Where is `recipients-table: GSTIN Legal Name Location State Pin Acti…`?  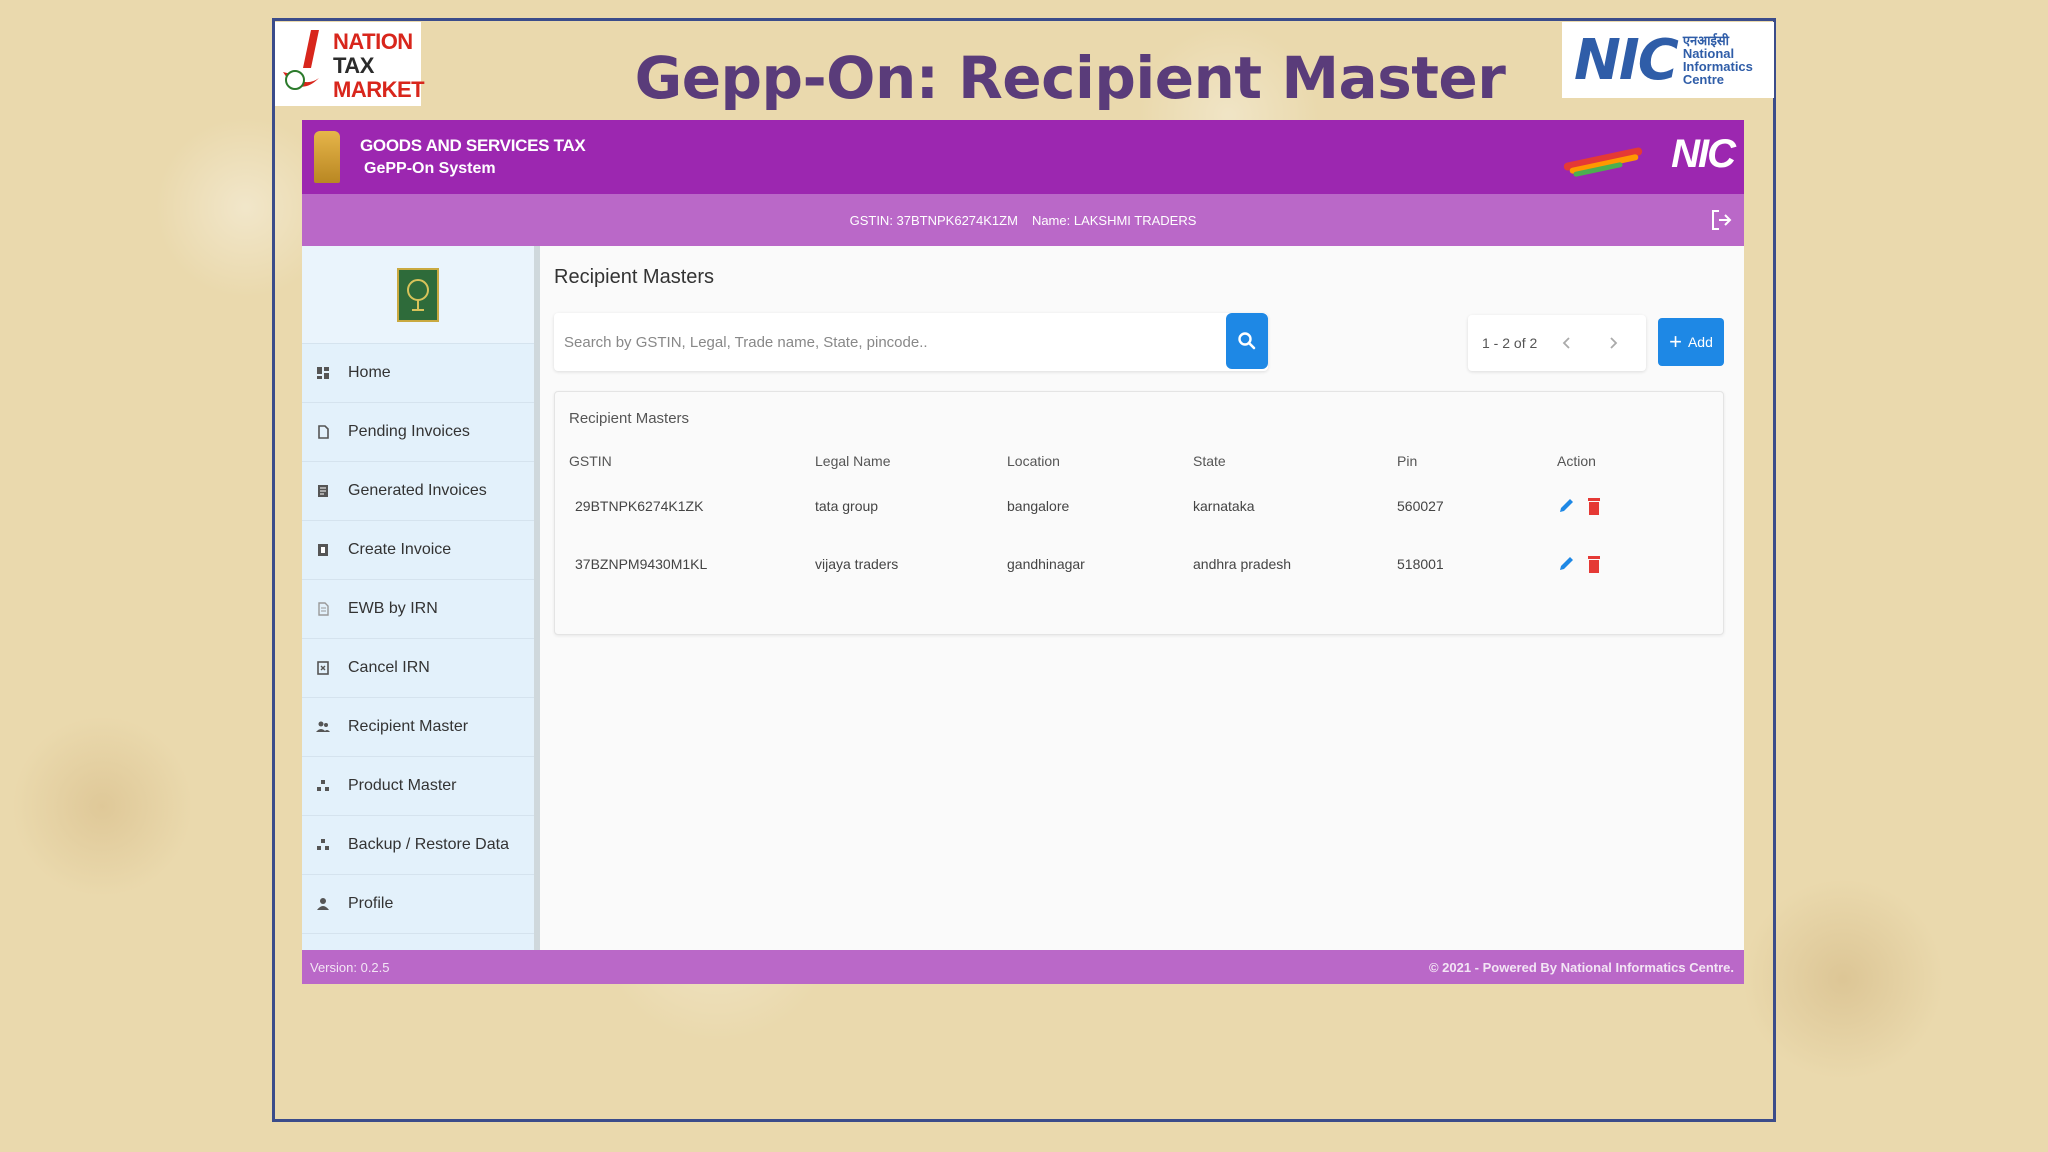
recipients-table: GSTIN Legal Name Location State Pin Acti… is located at coordinates (1139, 519).